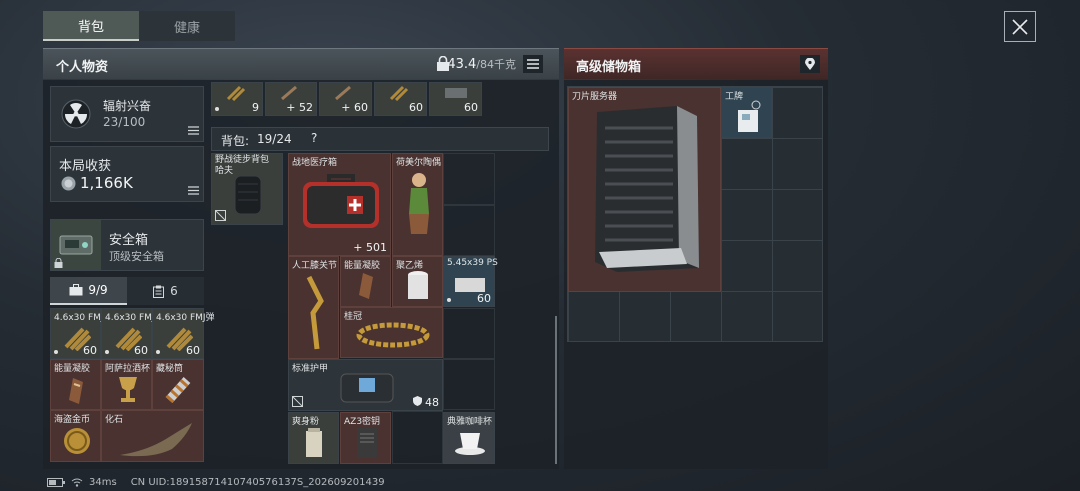 The width and height of the screenshot is (1080, 491). Describe the element at coordinates (380, 139) in the screenshot. I see `backpack-header: 背包: 19/24 ?` at that location.